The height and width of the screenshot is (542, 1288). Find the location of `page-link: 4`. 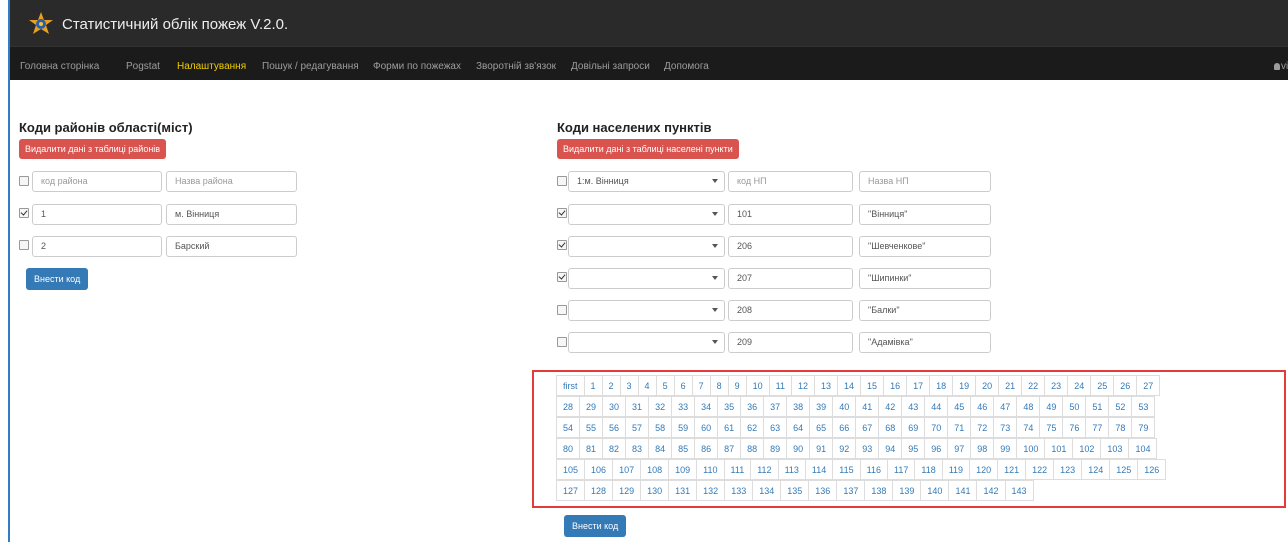

page-link: 4 is located at coordinates (647, 385).